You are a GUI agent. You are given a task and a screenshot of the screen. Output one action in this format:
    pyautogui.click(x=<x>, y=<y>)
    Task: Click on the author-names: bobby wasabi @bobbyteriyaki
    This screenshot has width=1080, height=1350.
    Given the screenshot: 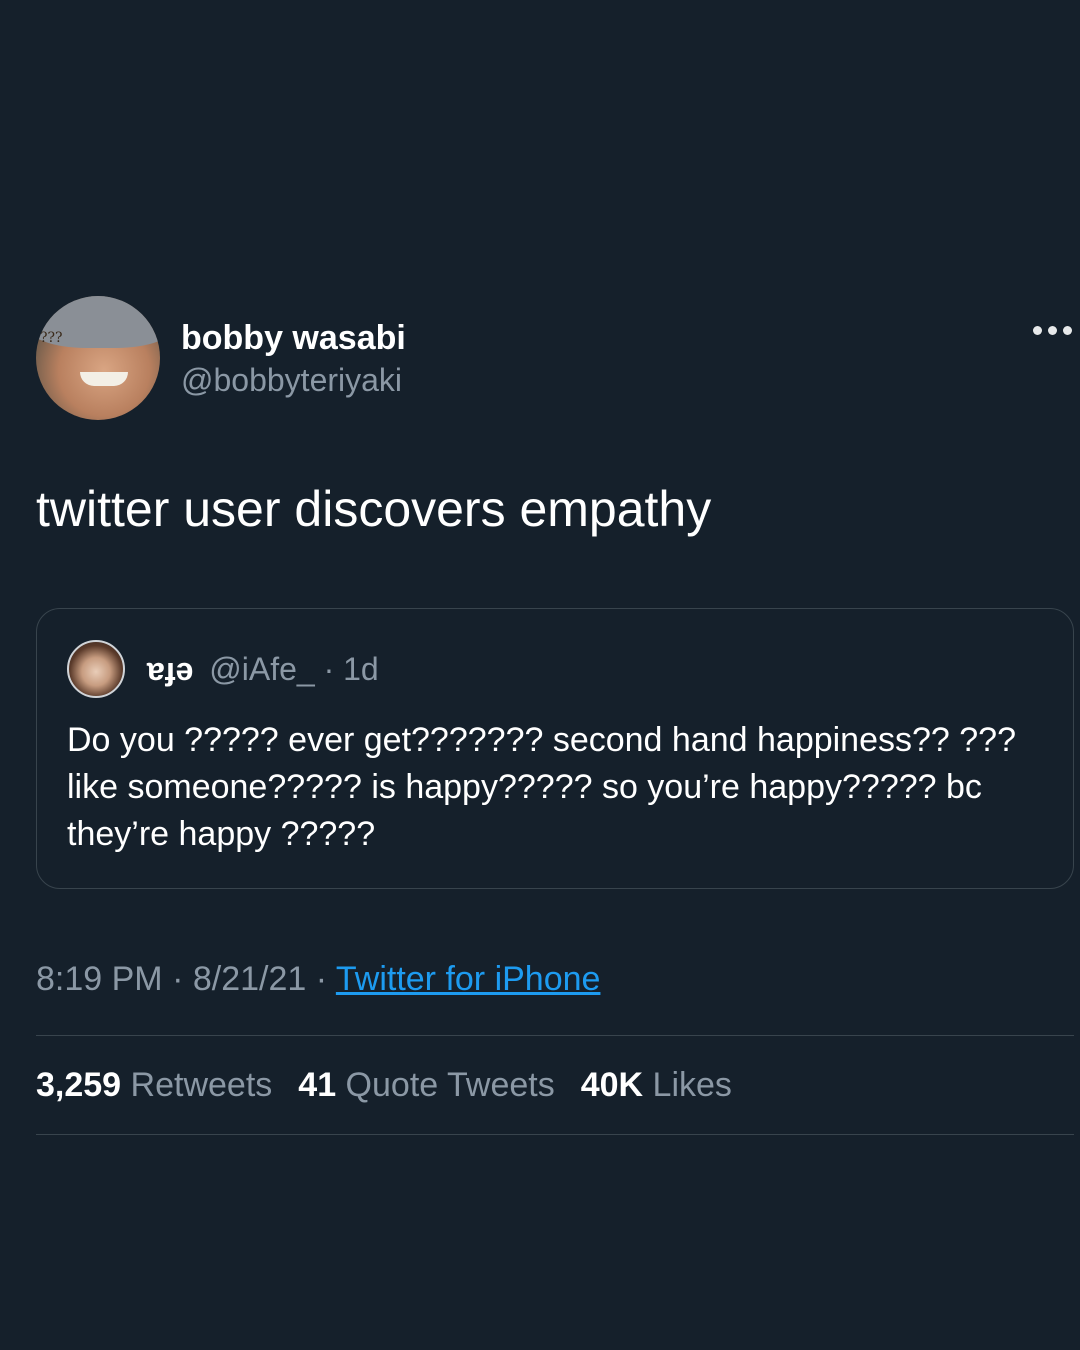 What is the action you would take?
    pyautogui.click(x=293, y=360)
    